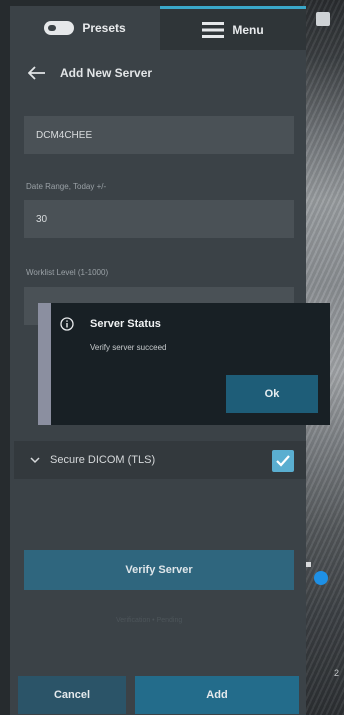 Image resolution: width=344 pixels, height=715 pixels. What do you see at coordinates (72, 695) in the screenshot?
I see `cancel-button: Cancel` at bounding box center [72, 695].